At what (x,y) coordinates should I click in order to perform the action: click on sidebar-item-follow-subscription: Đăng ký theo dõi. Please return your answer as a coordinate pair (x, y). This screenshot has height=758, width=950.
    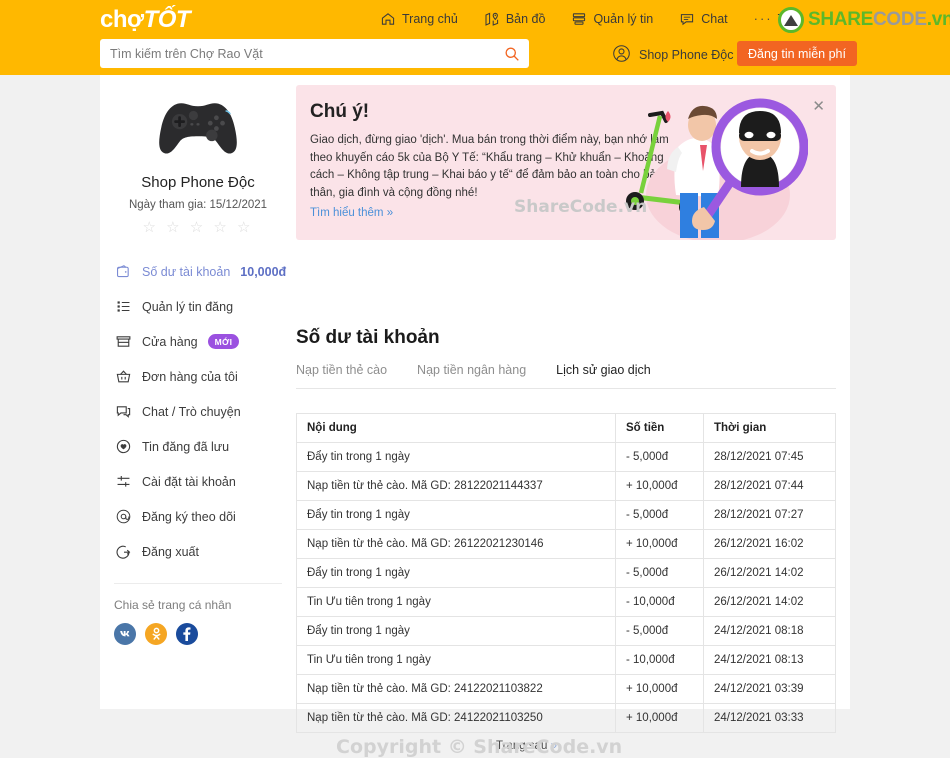
    Looking at the image, I should click on (198, 516).